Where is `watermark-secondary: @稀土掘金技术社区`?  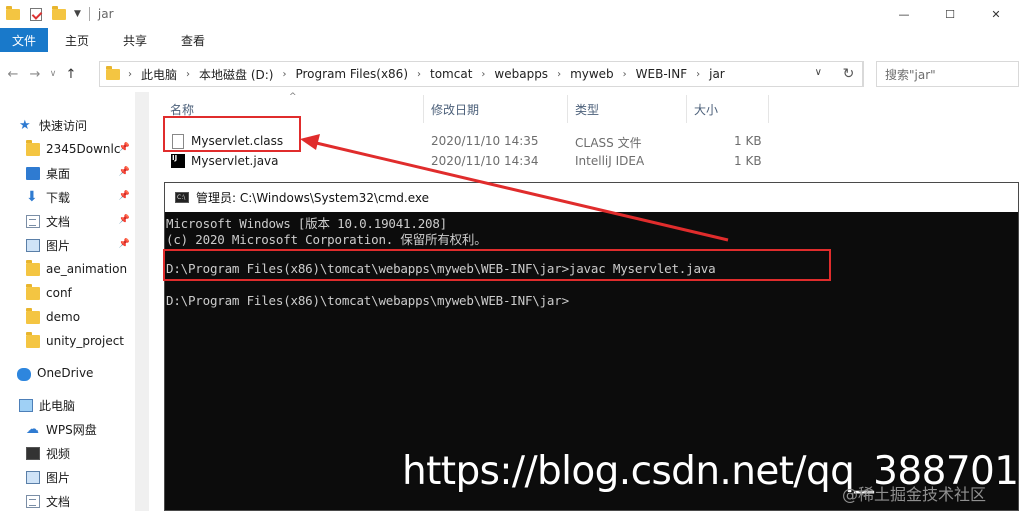 watermark-secondary: @稀土掘金技术社区 is located at coordinates (914, 494).